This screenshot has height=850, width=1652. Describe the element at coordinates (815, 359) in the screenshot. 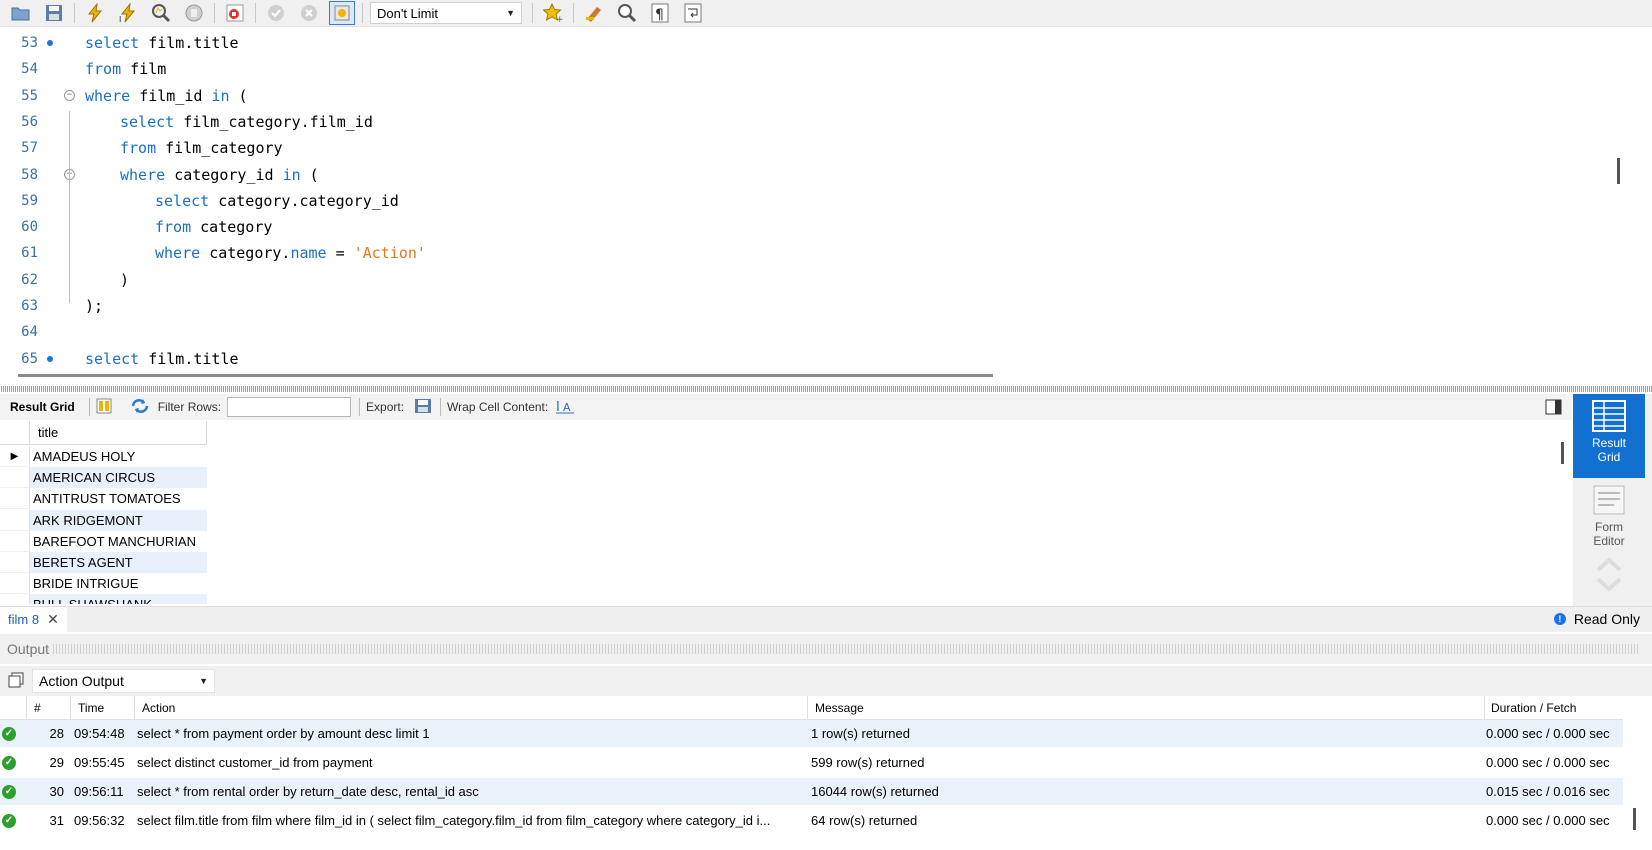

I see `code-line: 65 select film.title` at that location.